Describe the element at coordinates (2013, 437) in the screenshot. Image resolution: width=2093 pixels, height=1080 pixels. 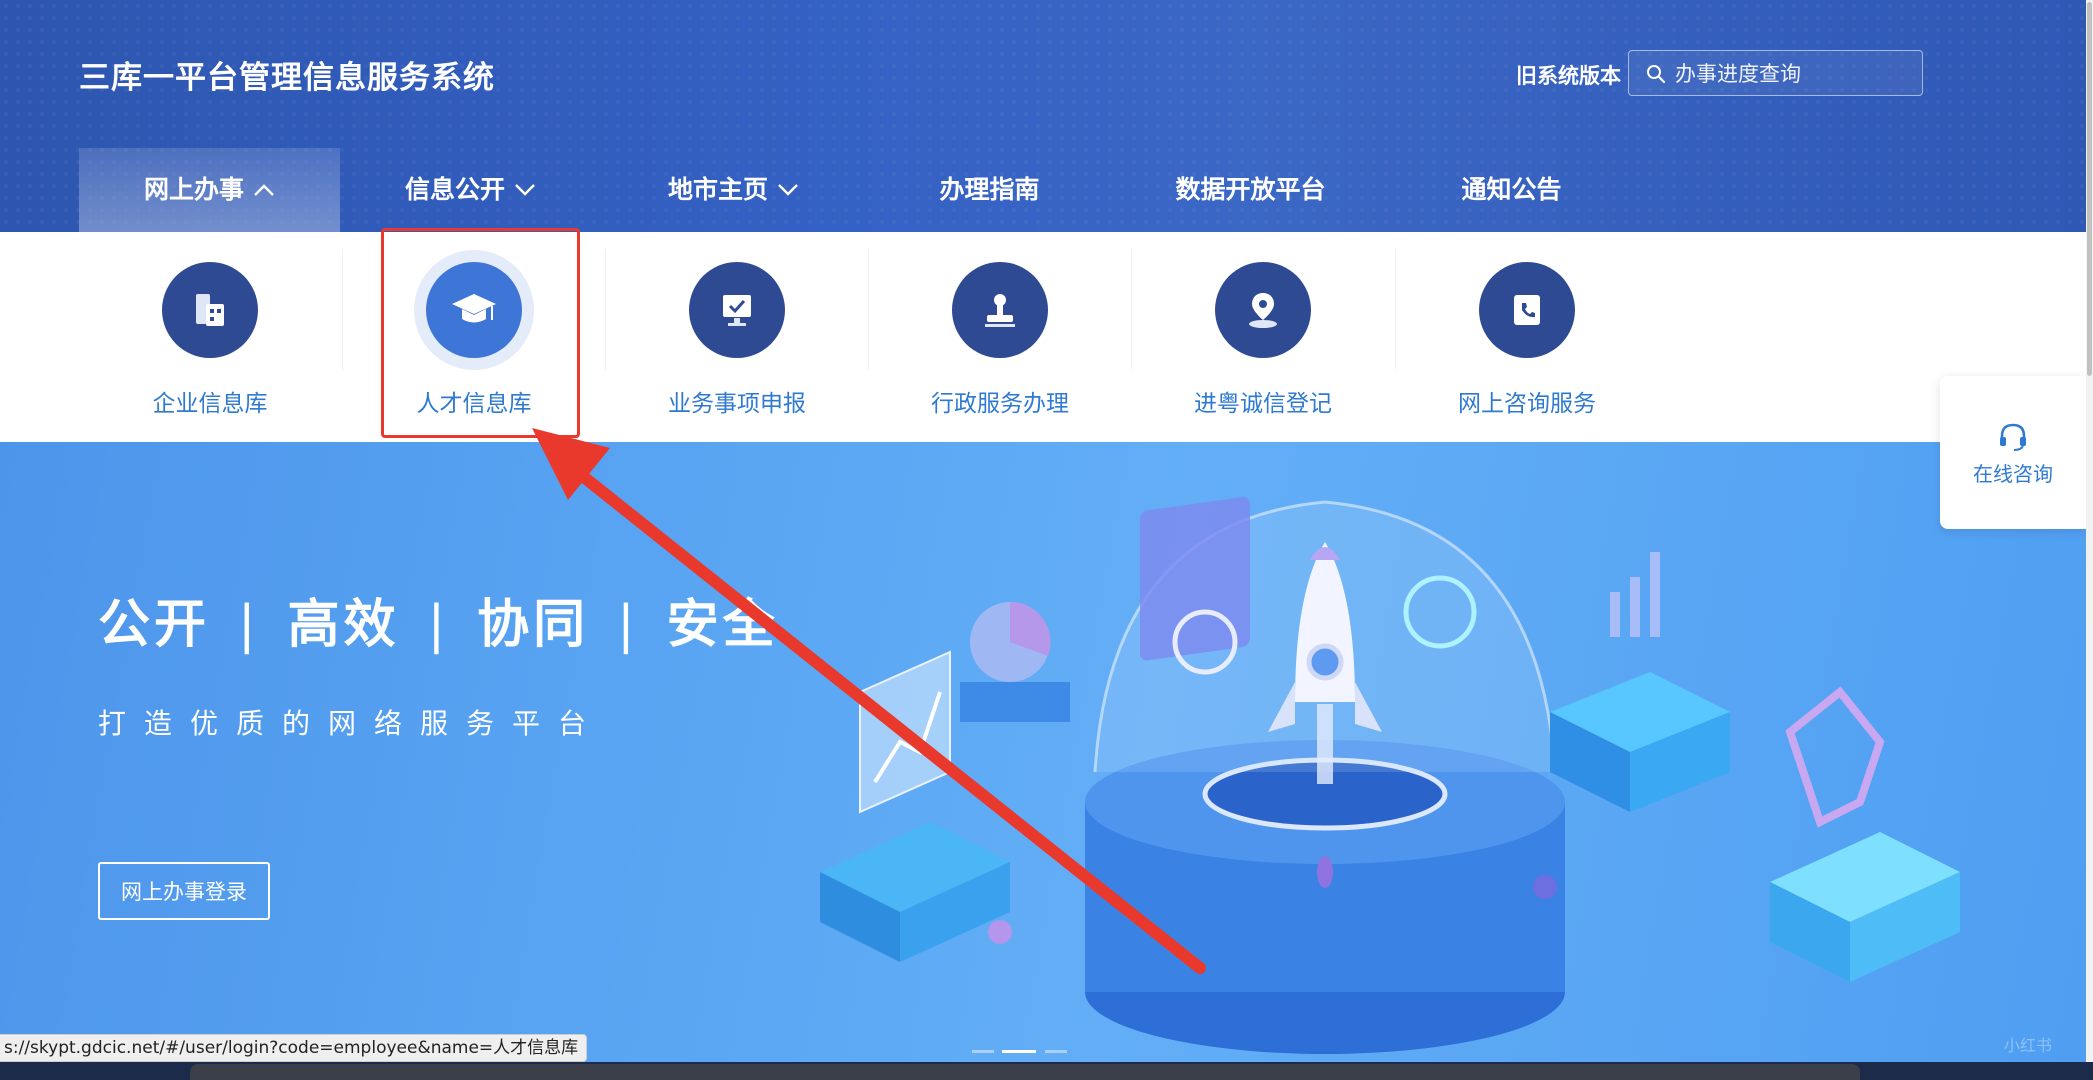
I see `headset-icon` at that location.